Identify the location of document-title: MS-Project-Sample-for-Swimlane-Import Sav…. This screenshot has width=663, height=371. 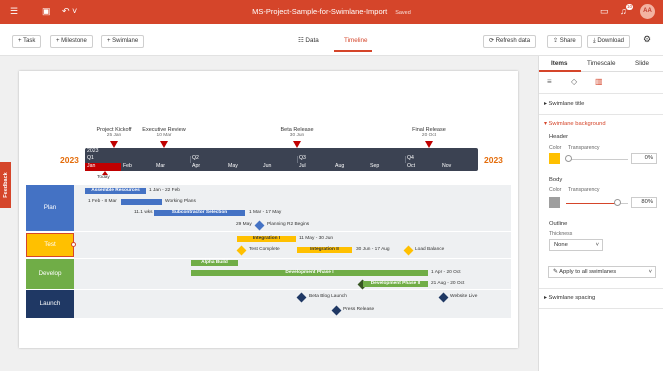
(331, 11).